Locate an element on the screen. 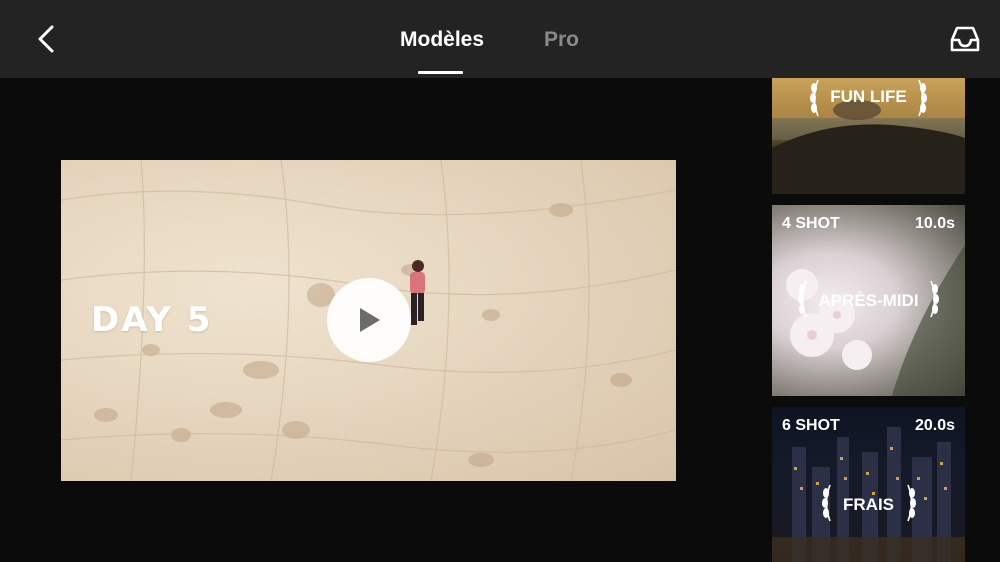 This screenshot has width=1000, height=562. template-name: FUN LIFE is located at coordinates (868, 96).